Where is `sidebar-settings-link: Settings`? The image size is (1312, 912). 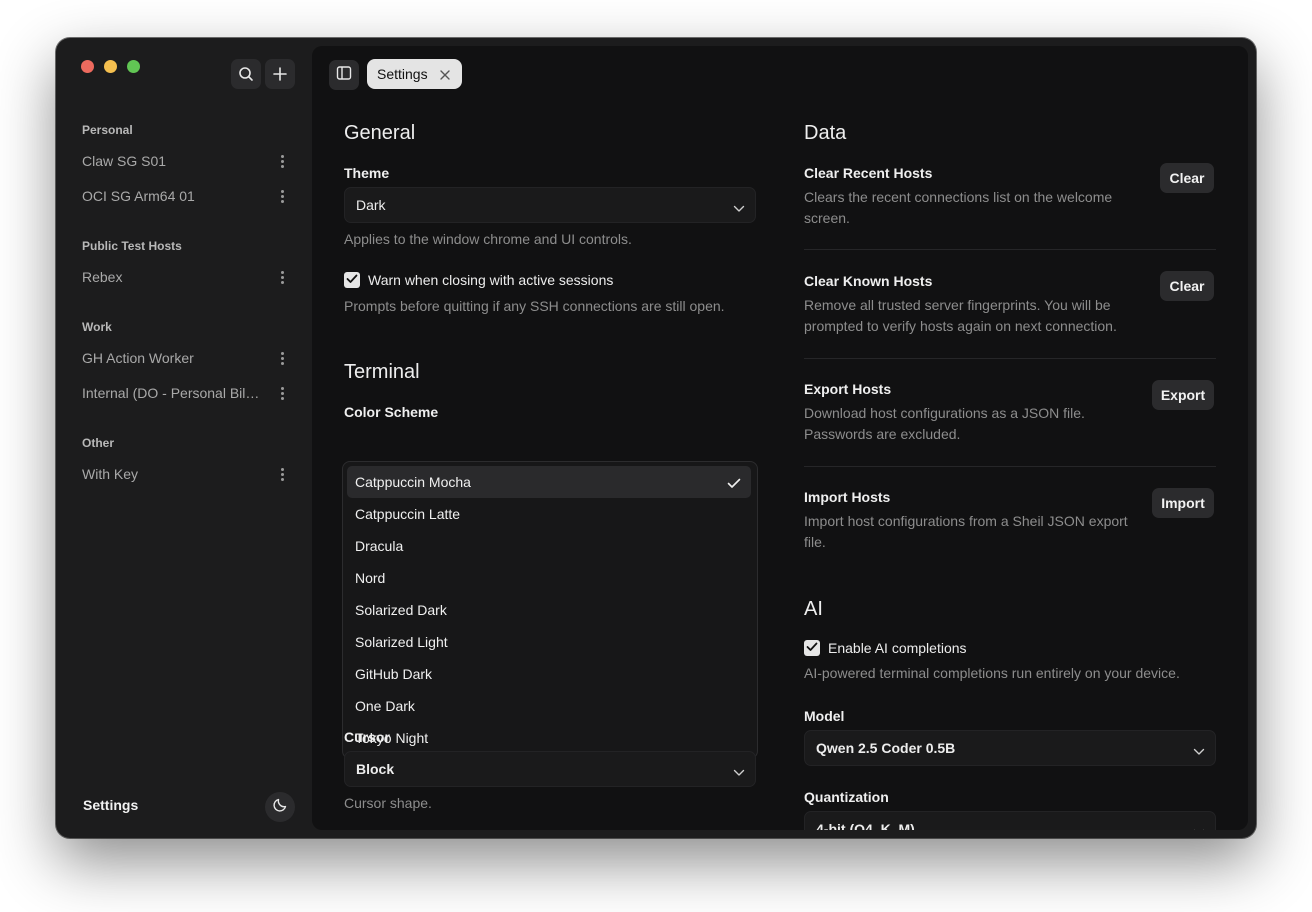 sidebar-settings-link: Settings is located at coordinates (110, 805).